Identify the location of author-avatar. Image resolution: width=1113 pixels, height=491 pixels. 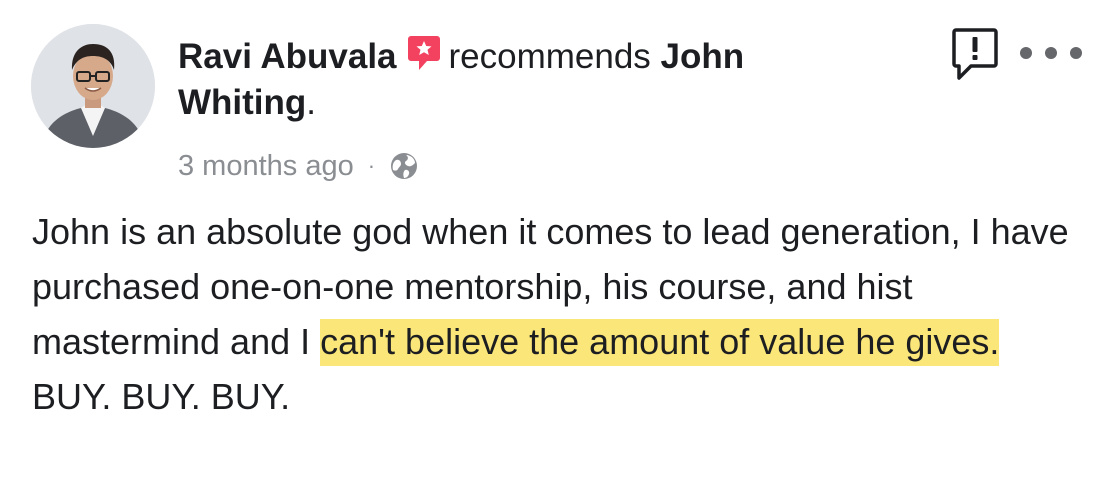
(93, 86).